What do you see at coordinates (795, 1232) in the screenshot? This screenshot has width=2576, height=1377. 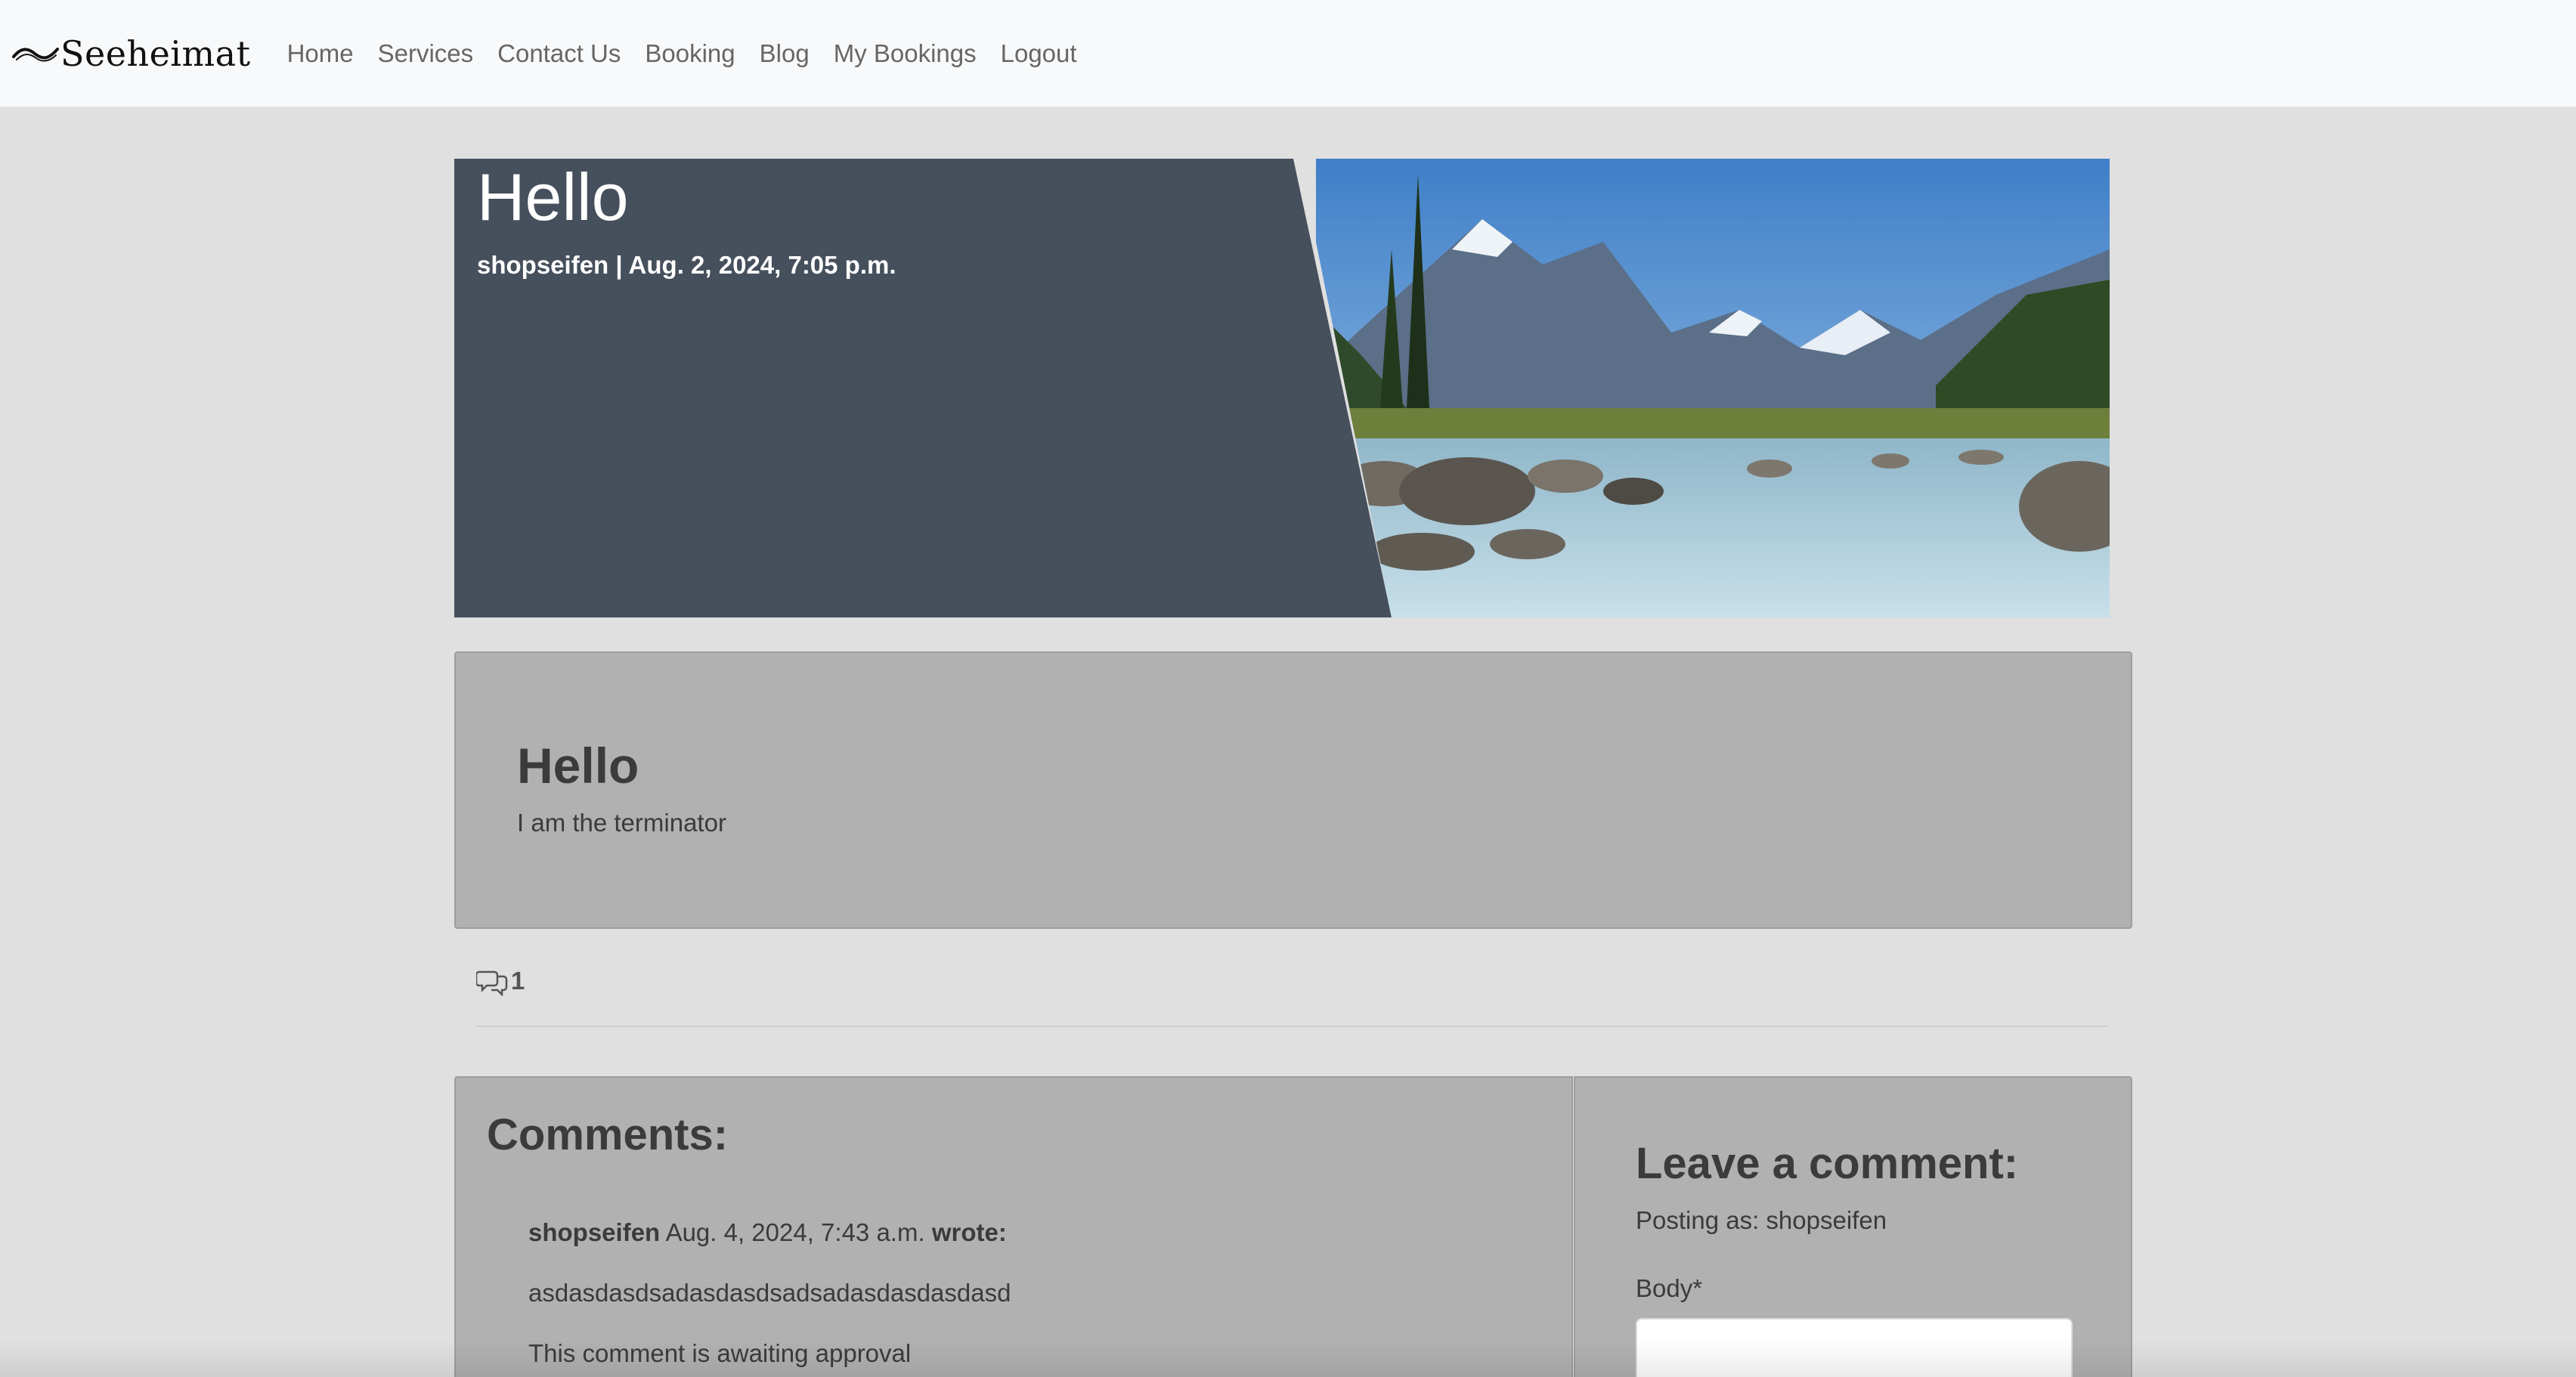 I see `comment-date: Aug. 4, 2024, 7:43 a.m.` at bounding box center [795, 1232].